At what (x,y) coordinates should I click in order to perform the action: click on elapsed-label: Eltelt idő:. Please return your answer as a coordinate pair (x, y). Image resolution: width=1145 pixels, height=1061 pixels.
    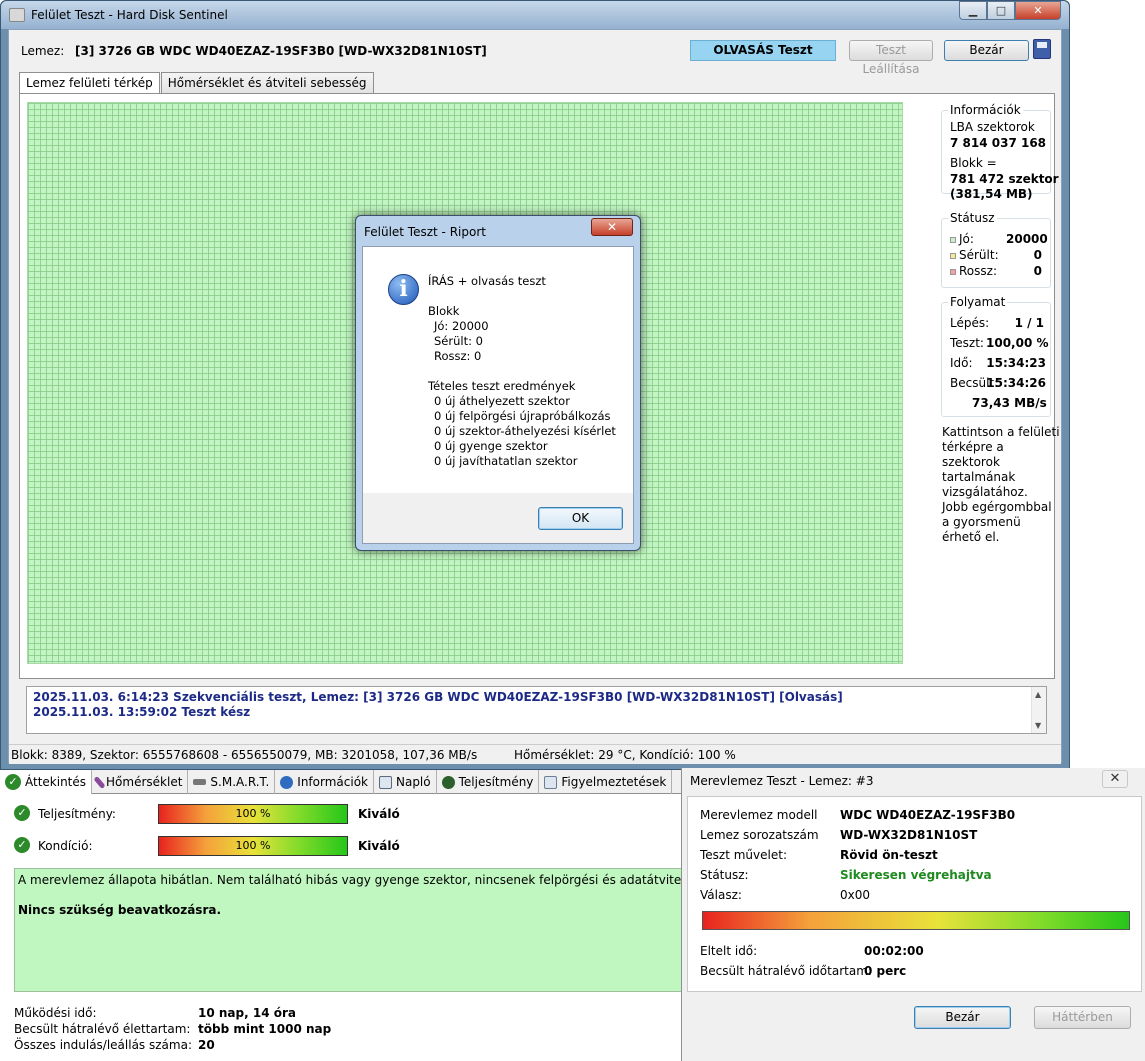
    Looking at the image, I should click on (729, 951).